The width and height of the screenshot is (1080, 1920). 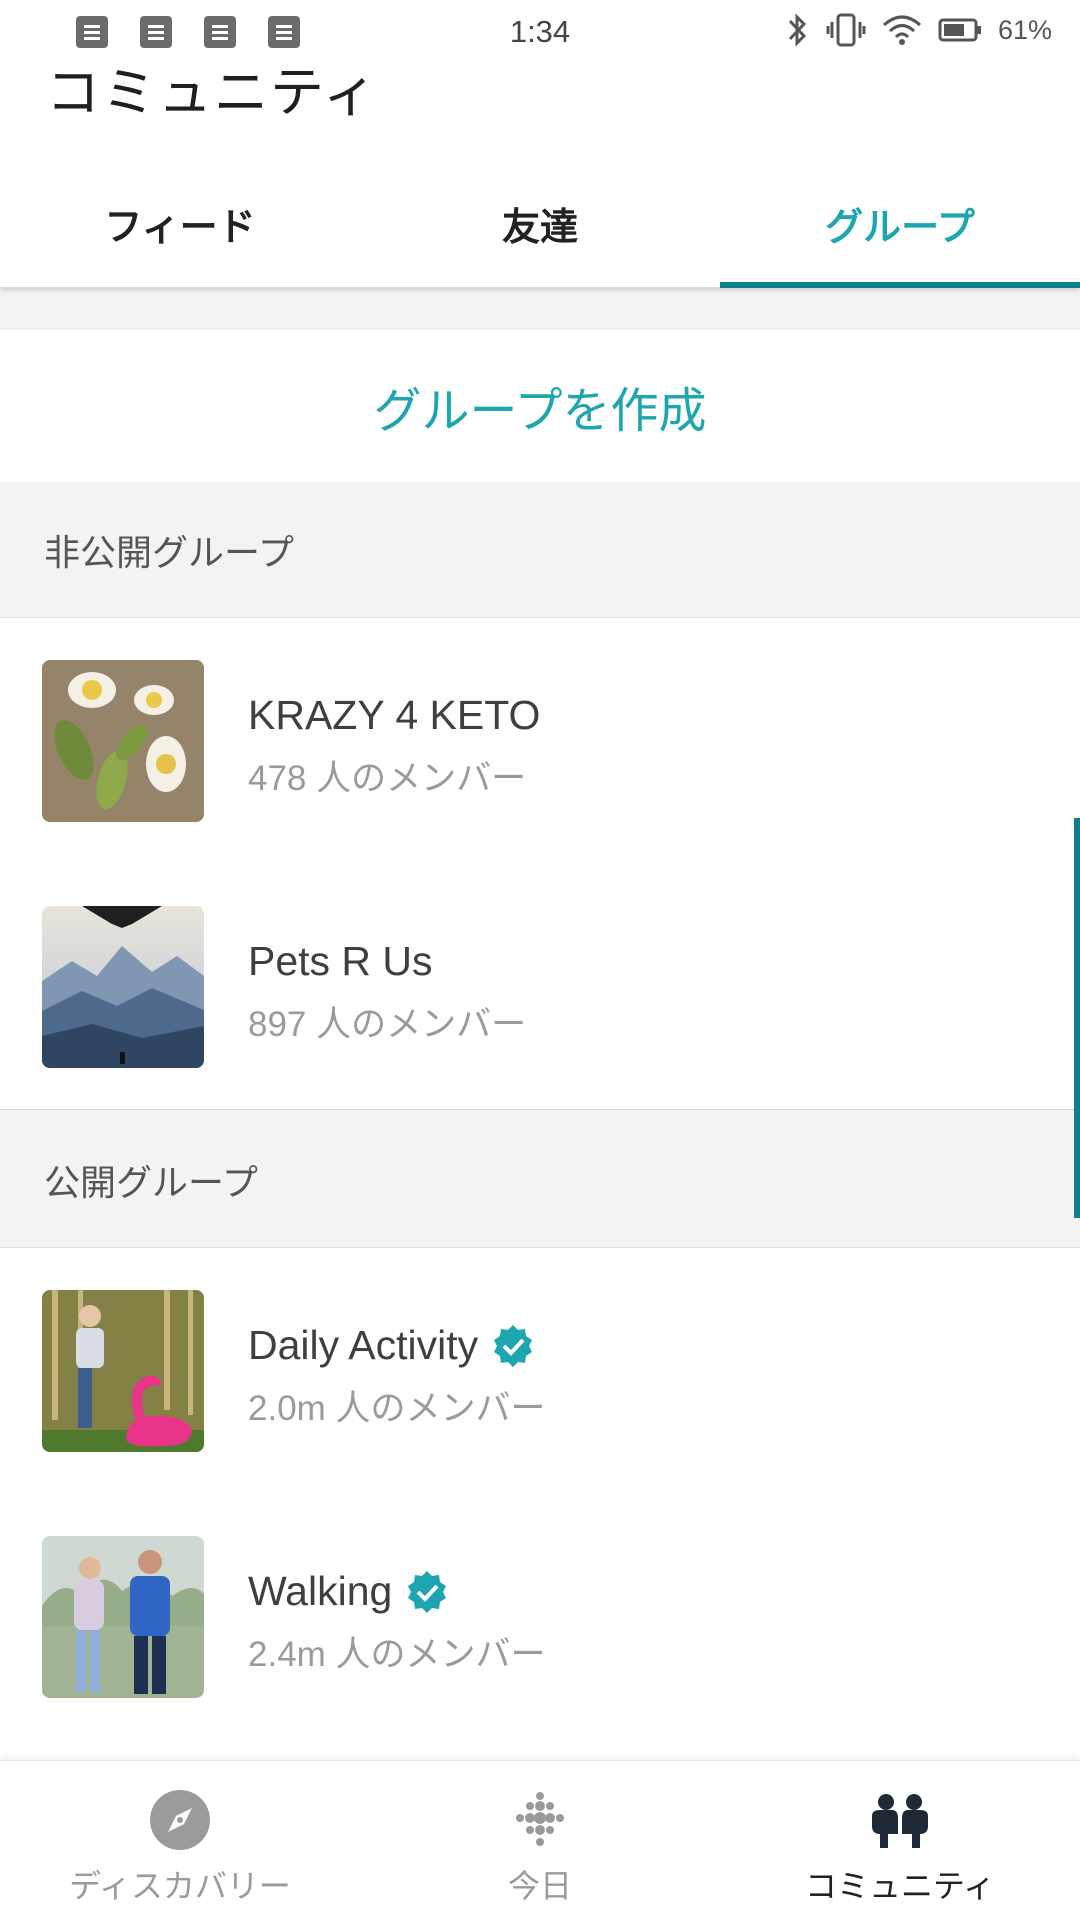 I want to click on nav-label: ディスカバリー, so click(x=180, y=1886).